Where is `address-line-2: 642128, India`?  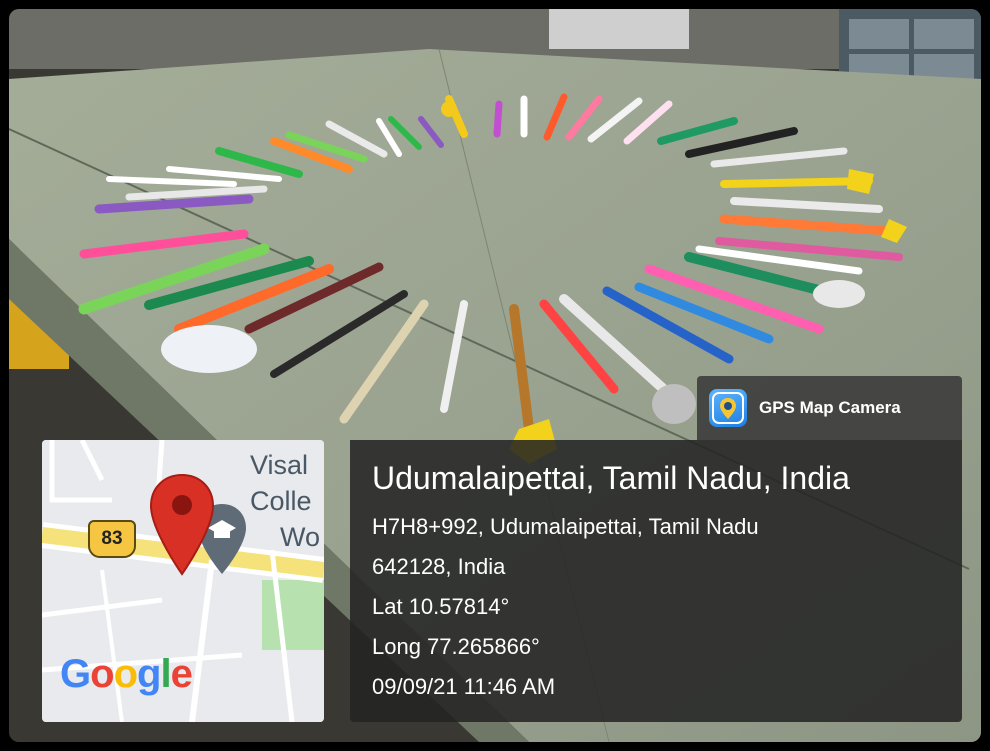 address-line-2: 642128, India is located at coordinates (439, 566).